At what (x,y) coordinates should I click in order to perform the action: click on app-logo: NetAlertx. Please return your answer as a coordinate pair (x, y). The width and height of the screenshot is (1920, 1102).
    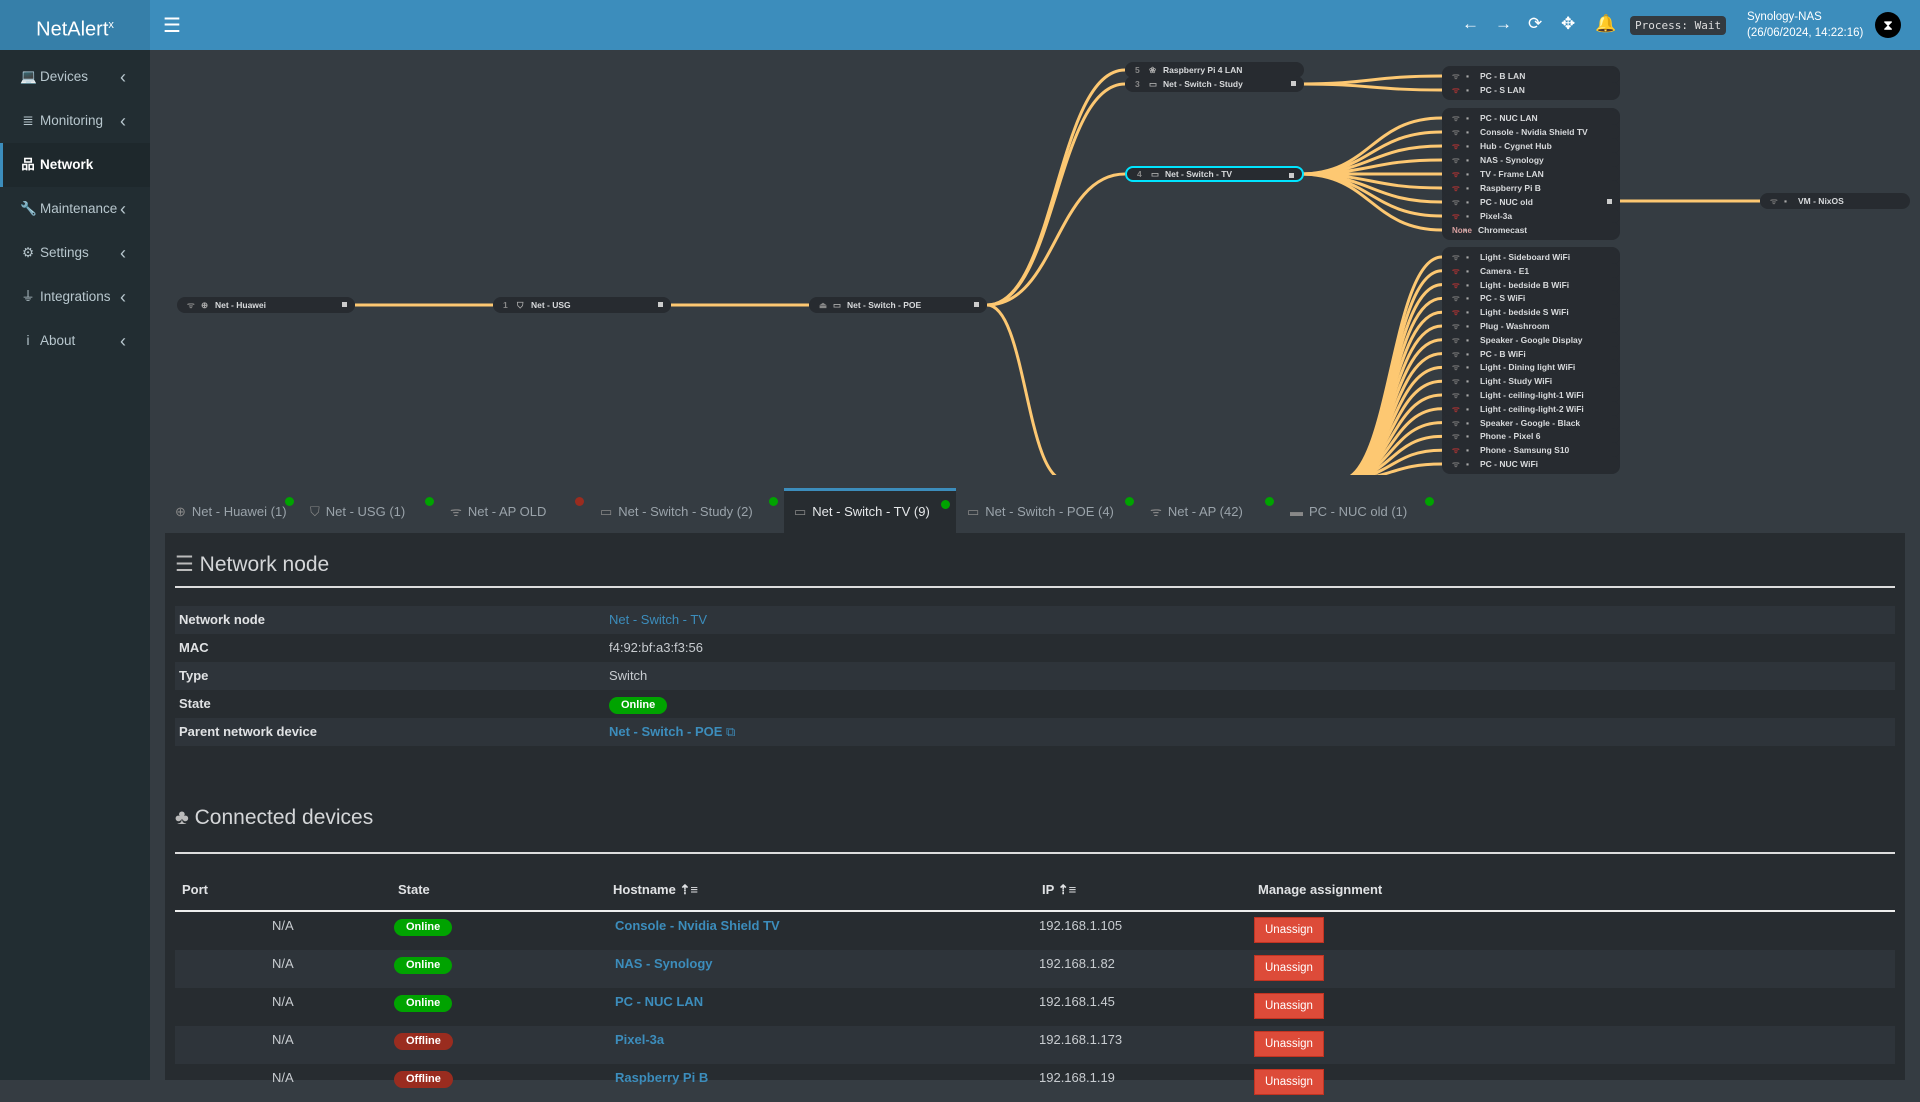
    Looking at the image, I should click on (75, 25).